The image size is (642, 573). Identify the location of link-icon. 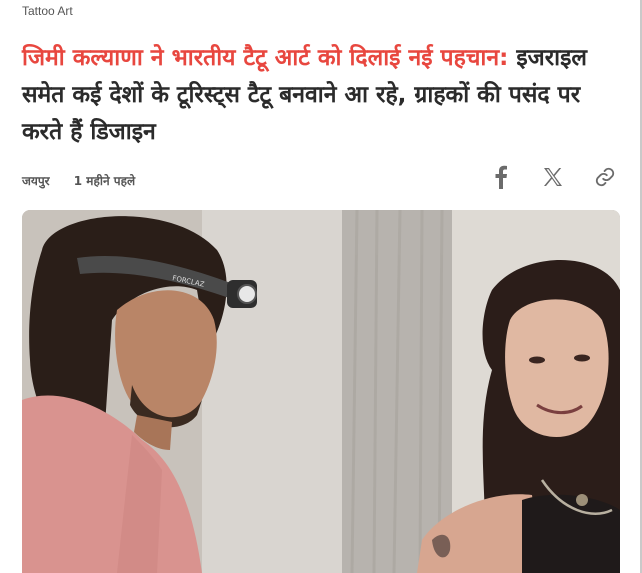
(605, 177).